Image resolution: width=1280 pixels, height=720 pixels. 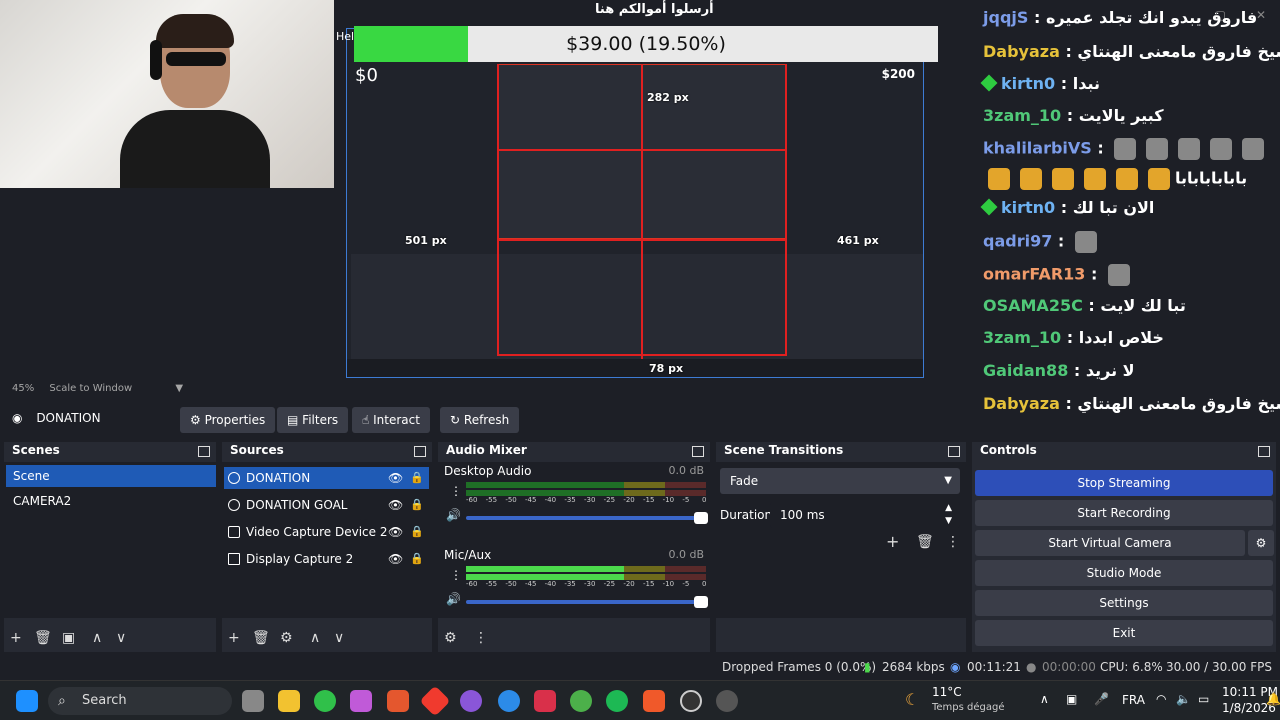 What do you see at coordinates (654, 701) in the screenshot?
I see `brave-icon` at bounding box center [654, 701].